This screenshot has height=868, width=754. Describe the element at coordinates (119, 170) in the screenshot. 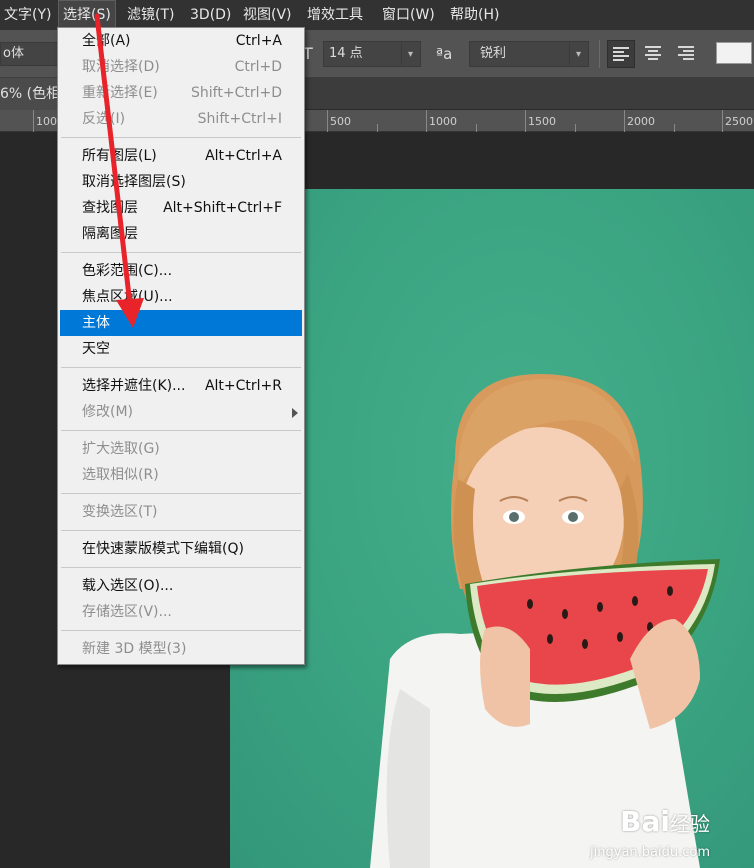

I see `annotation-arrow` at that location.